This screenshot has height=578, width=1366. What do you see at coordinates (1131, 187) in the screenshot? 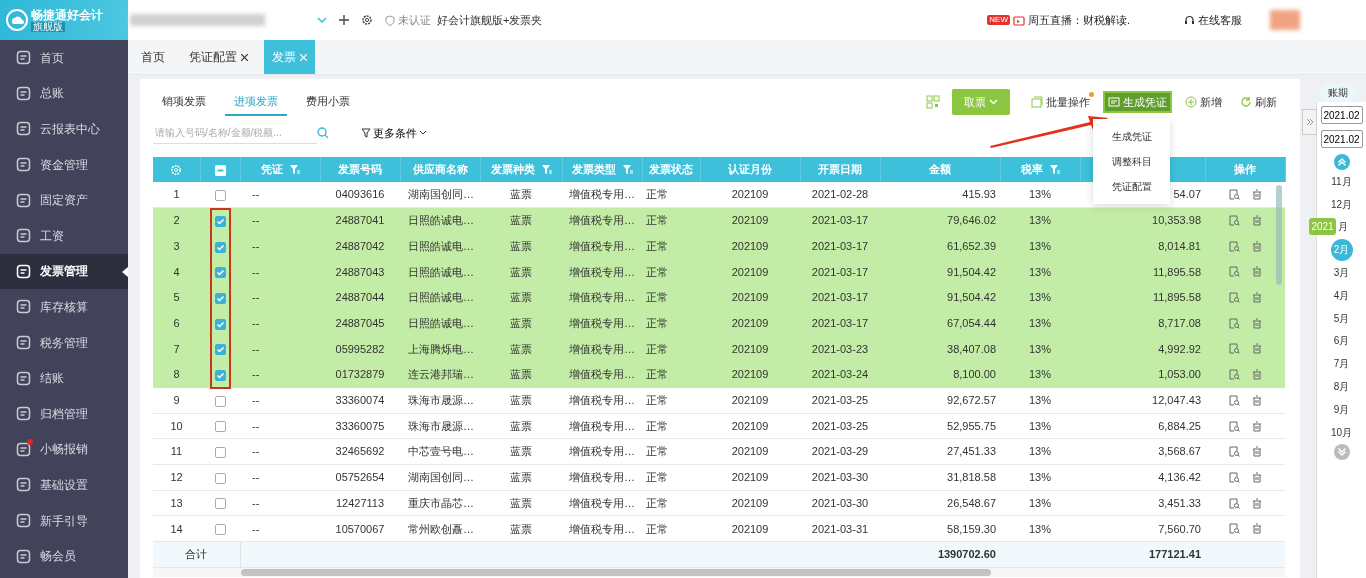
I see `menu-item: 凭证配置` at bounding box center [1131, 187].